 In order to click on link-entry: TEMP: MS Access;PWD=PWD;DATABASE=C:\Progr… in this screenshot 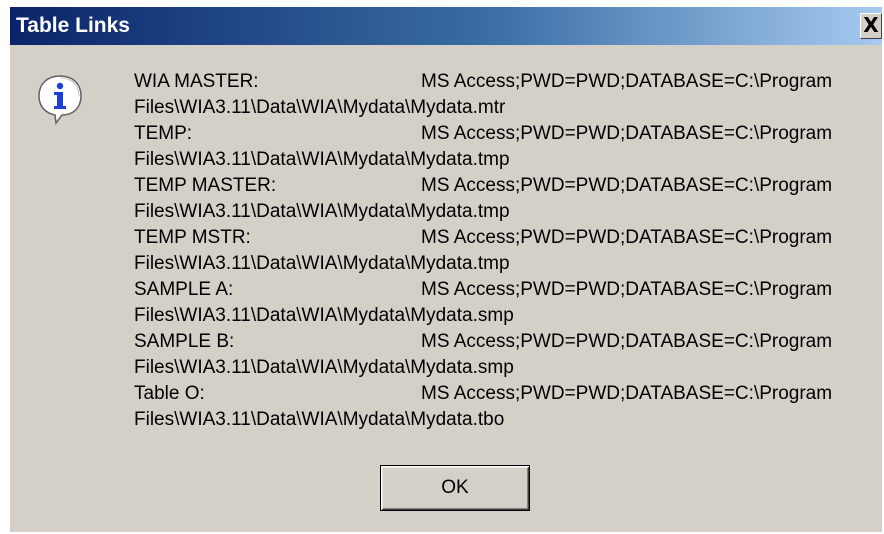, I will do `click(508, 147)`.